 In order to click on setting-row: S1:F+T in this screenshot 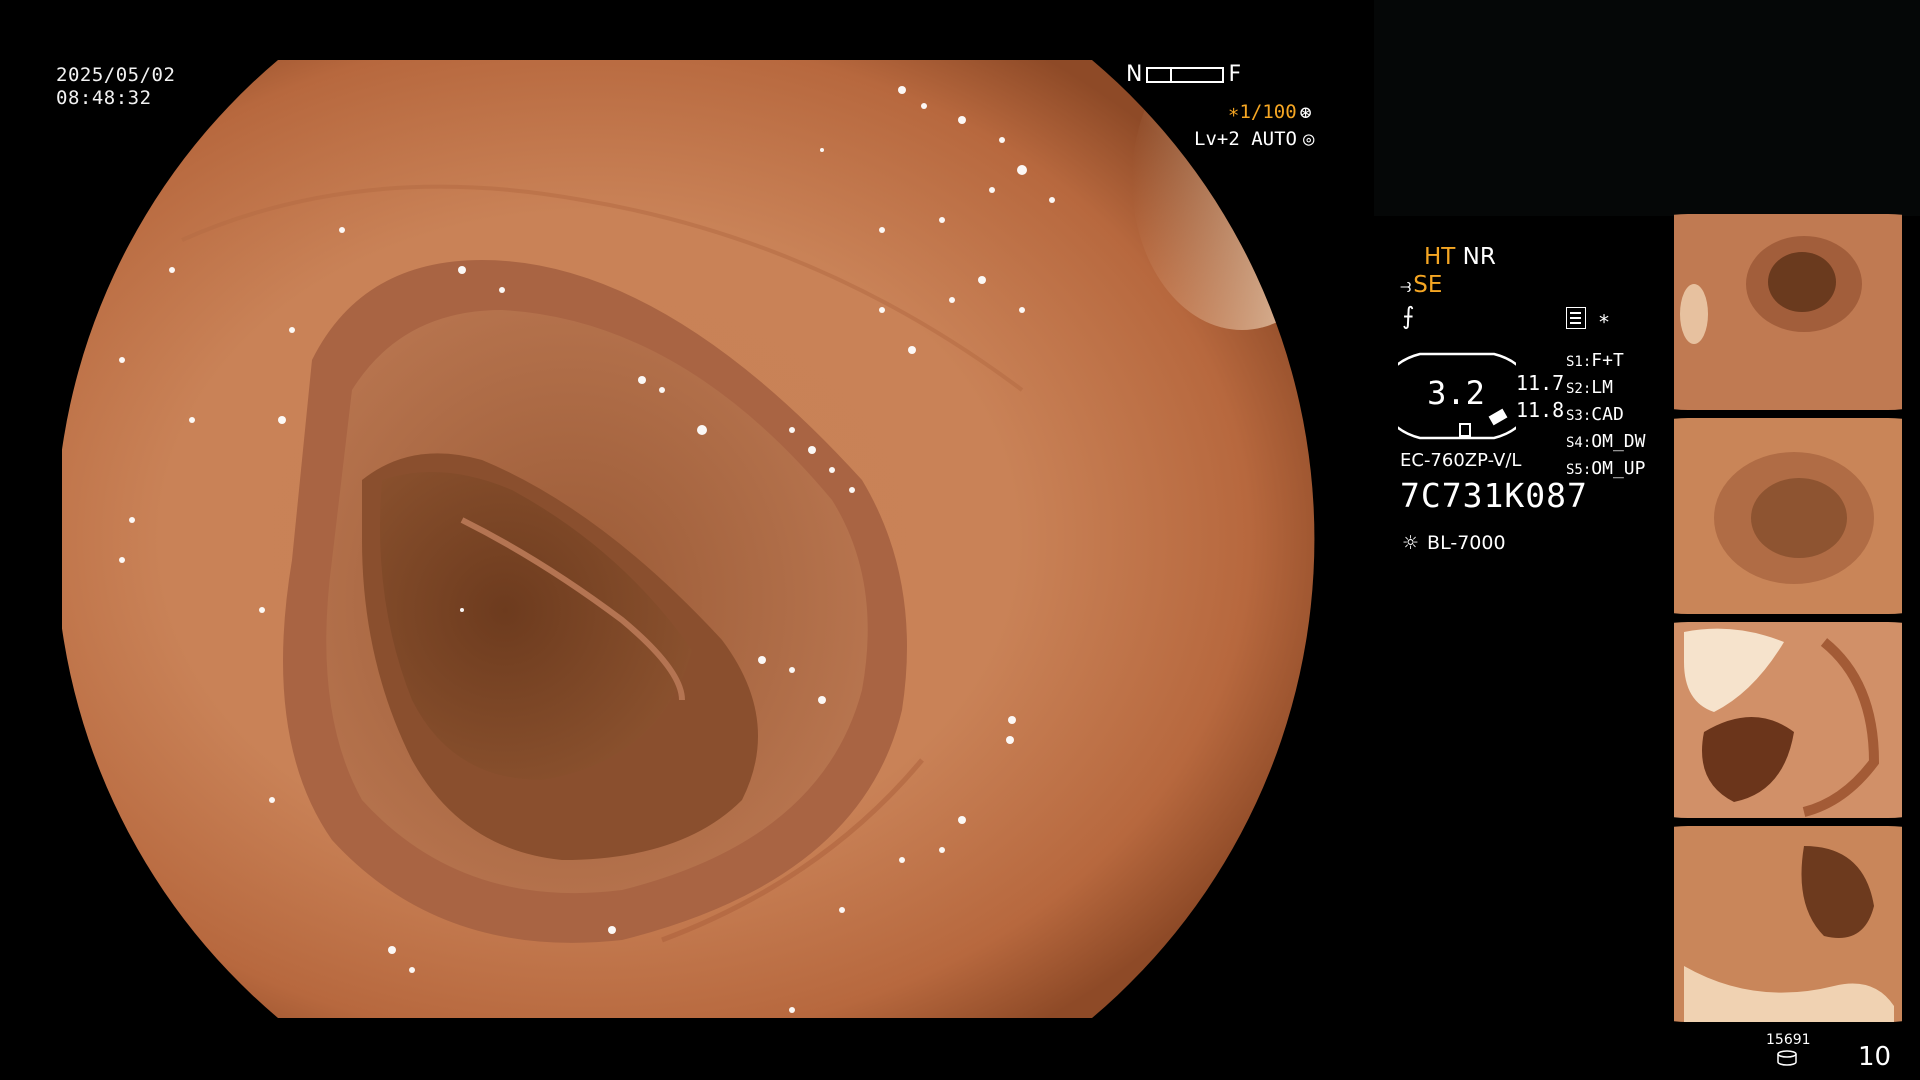, I will do `click(1595, 360)`.